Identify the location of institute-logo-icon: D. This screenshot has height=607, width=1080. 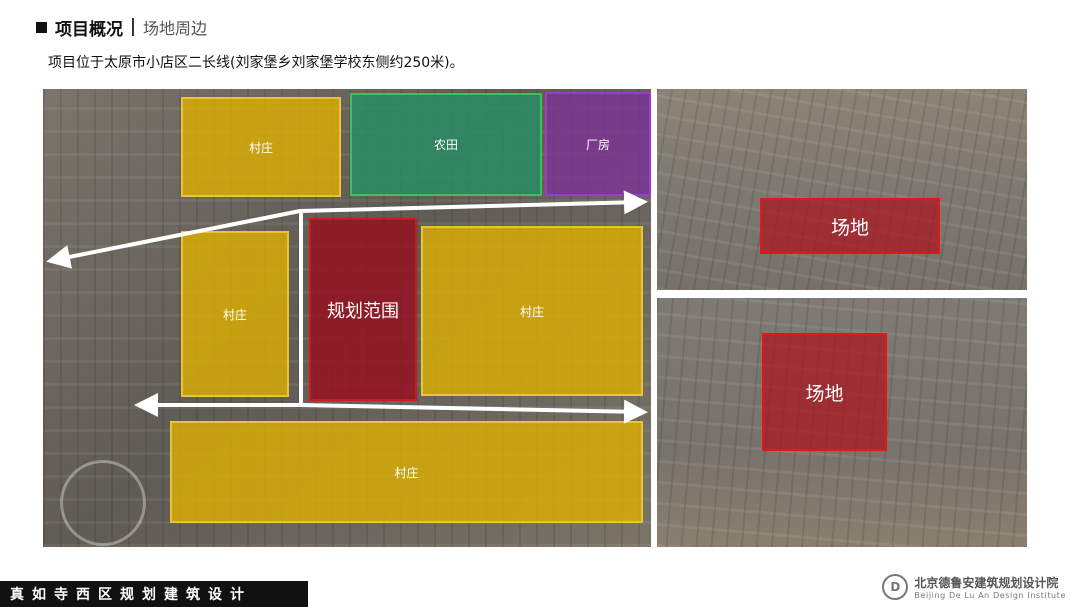
(895, 587).